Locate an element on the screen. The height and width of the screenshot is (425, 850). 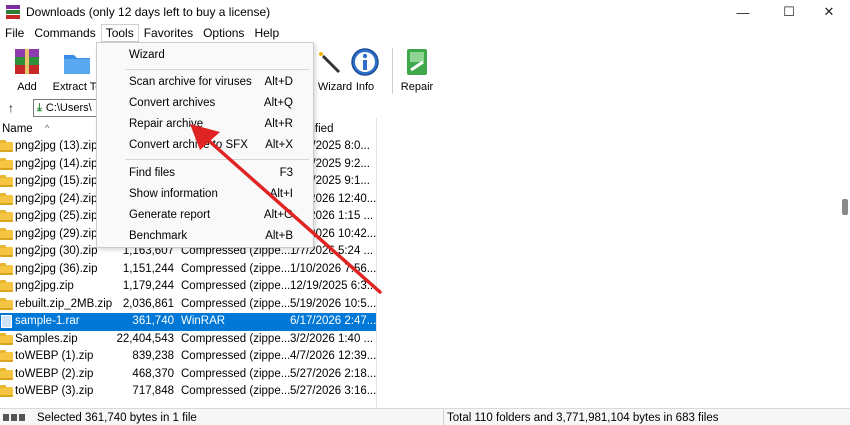
column-name-header: Name is located at coordinates (17, 129).